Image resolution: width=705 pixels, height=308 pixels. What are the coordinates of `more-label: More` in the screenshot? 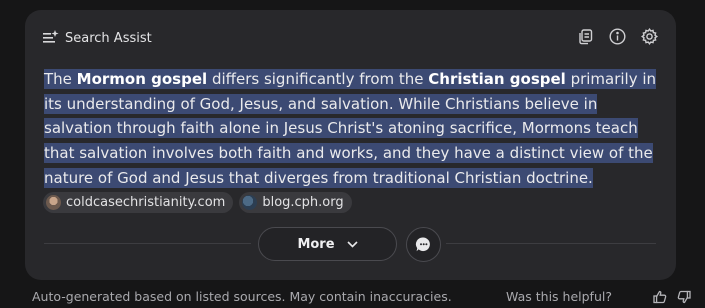 It's located at (316, 244).